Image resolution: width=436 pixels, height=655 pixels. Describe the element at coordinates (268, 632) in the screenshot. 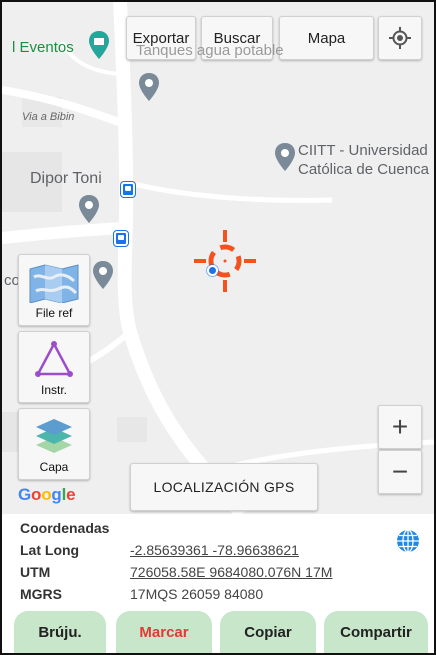

I see `copy-button: Copiar` at that location.